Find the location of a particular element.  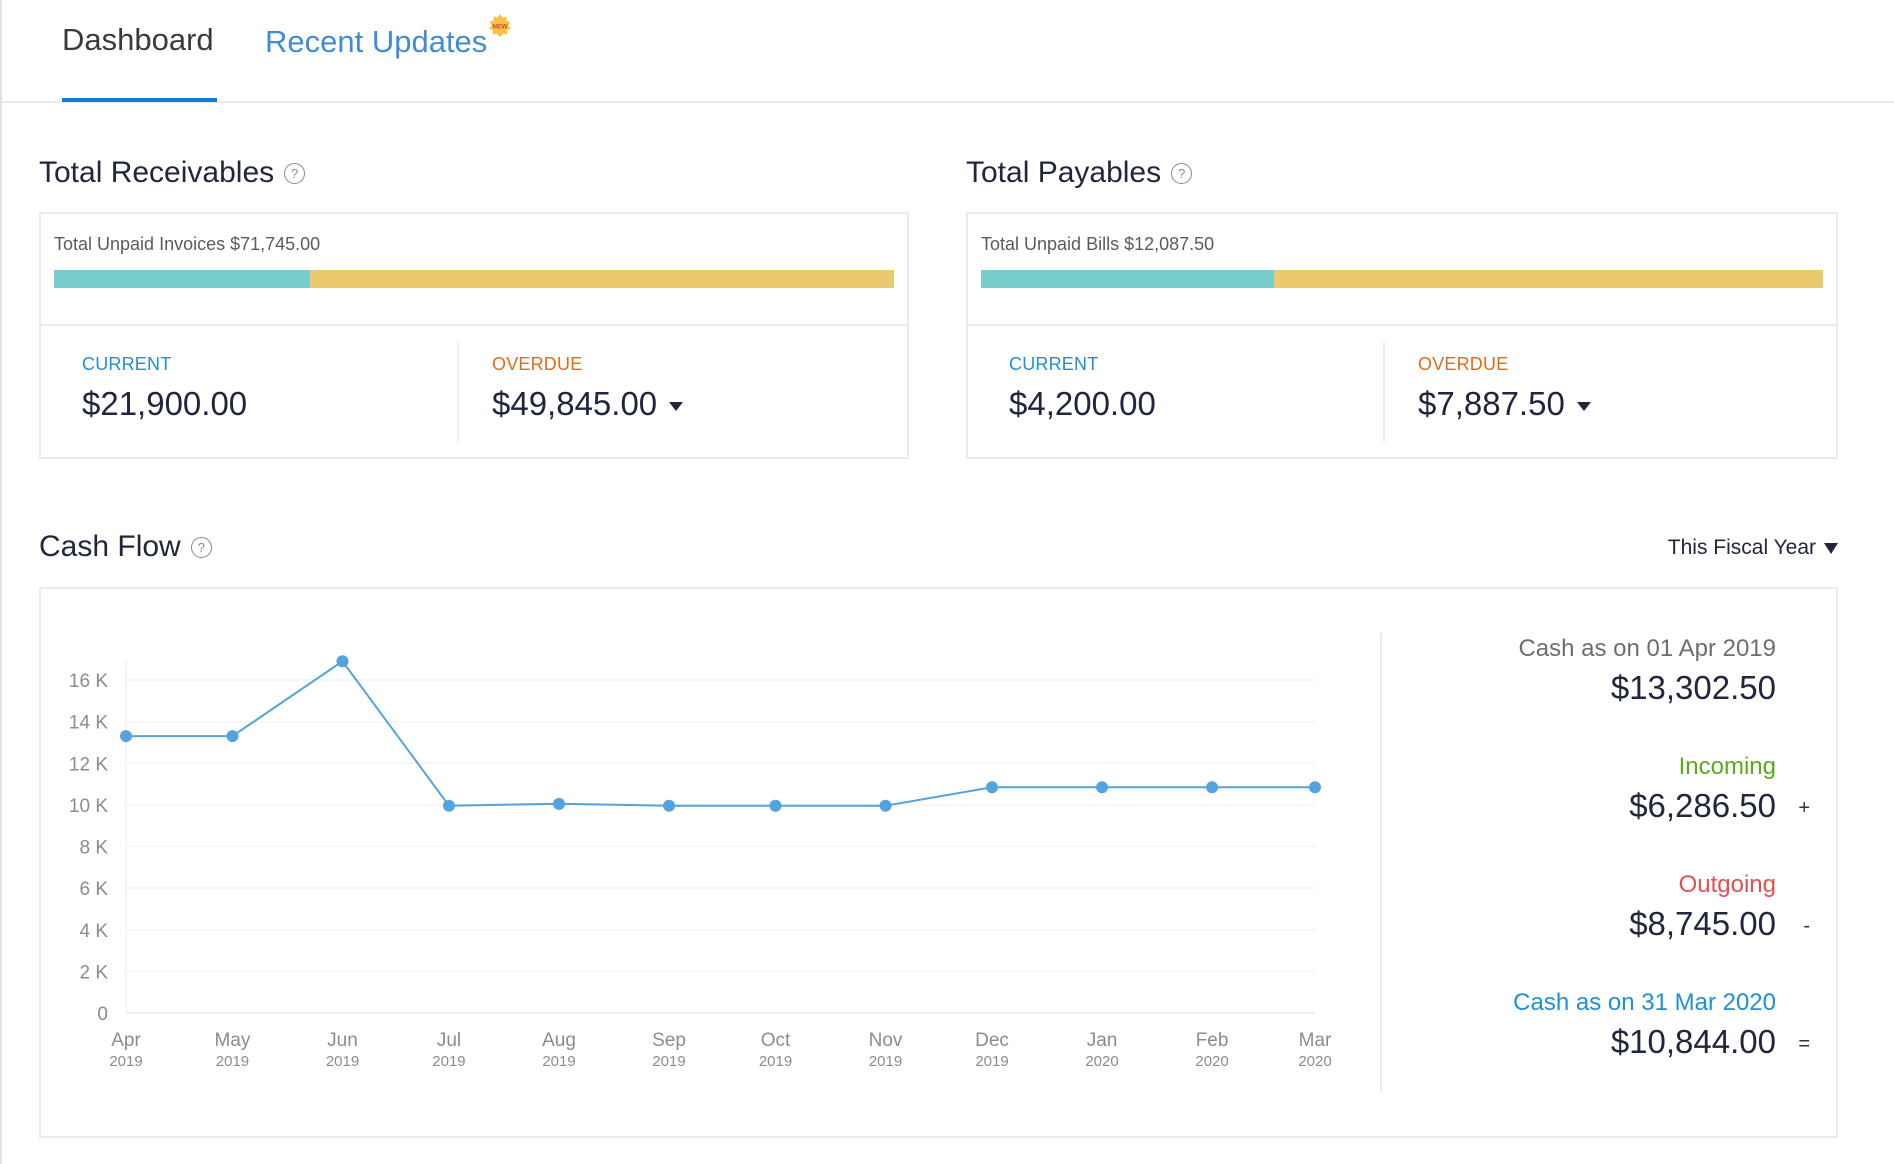

y-tick-label: 8 K is located at coordinates (93, 848).